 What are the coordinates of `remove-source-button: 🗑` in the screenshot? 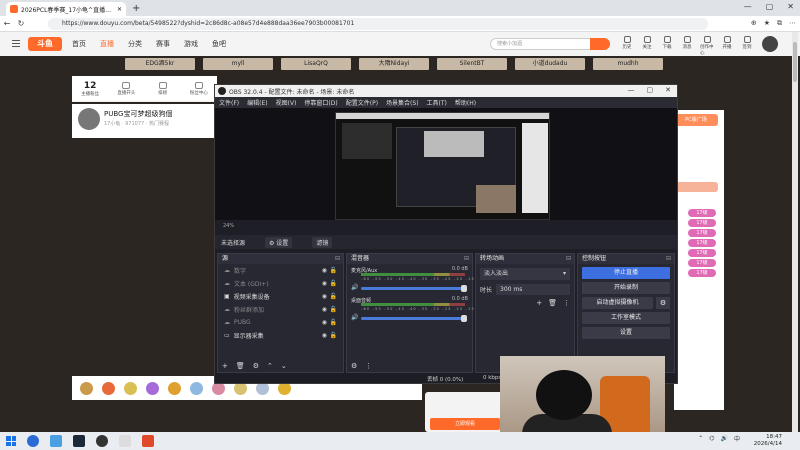 It's located at (240, 366).